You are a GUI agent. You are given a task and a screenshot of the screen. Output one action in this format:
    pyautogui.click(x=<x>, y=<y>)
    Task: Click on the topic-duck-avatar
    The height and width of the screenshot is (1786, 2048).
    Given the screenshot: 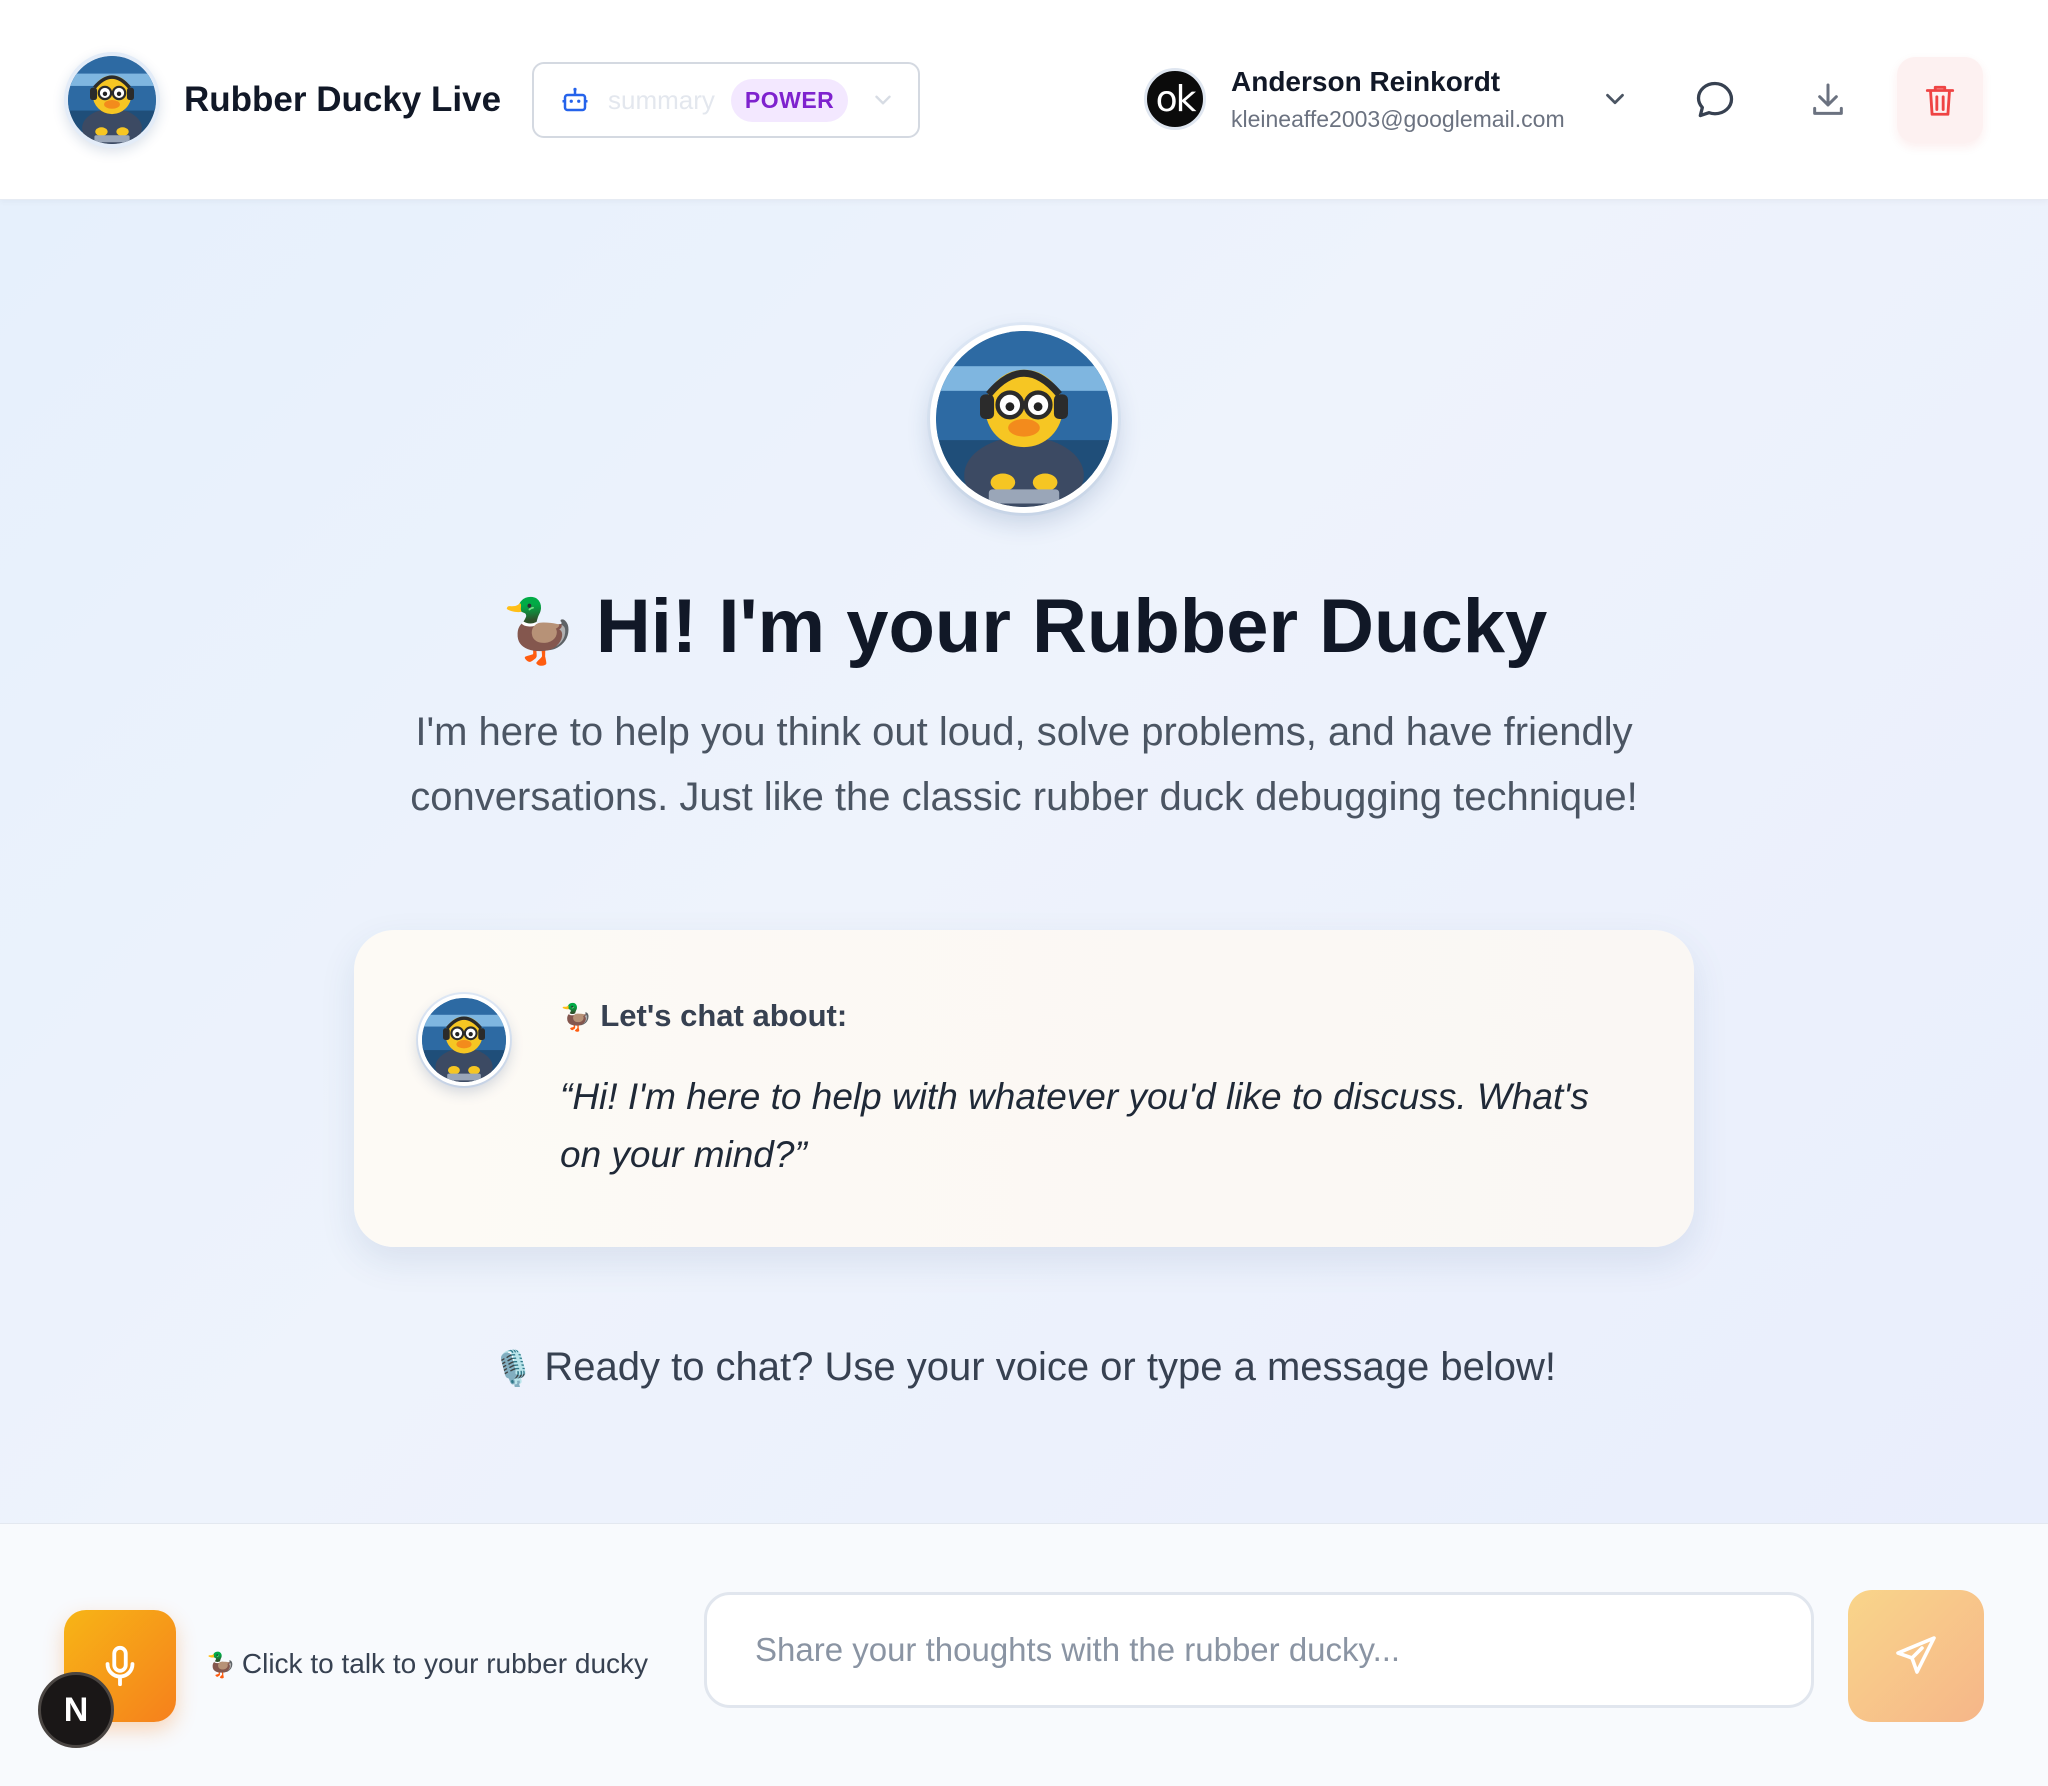 What is the action you would take?
    pyautogui.click(x=464, y=1040)
    